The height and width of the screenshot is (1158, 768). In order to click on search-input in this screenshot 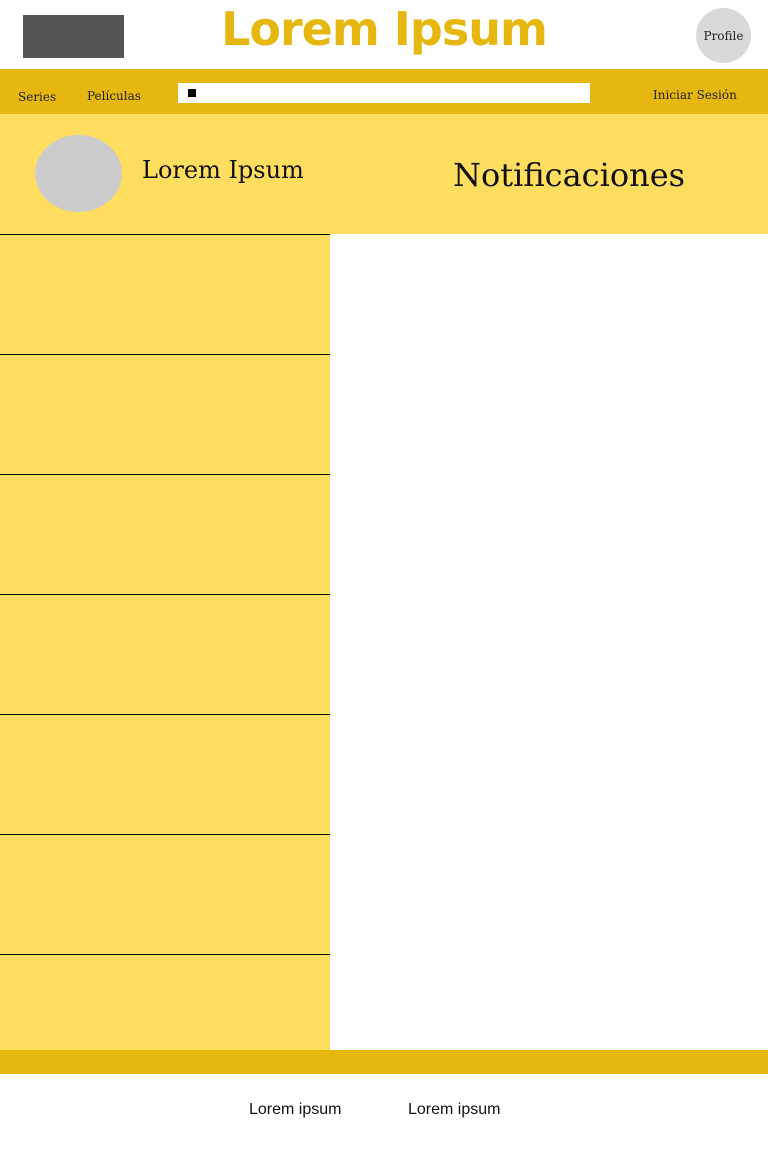, I will do `click(384, 93)`.